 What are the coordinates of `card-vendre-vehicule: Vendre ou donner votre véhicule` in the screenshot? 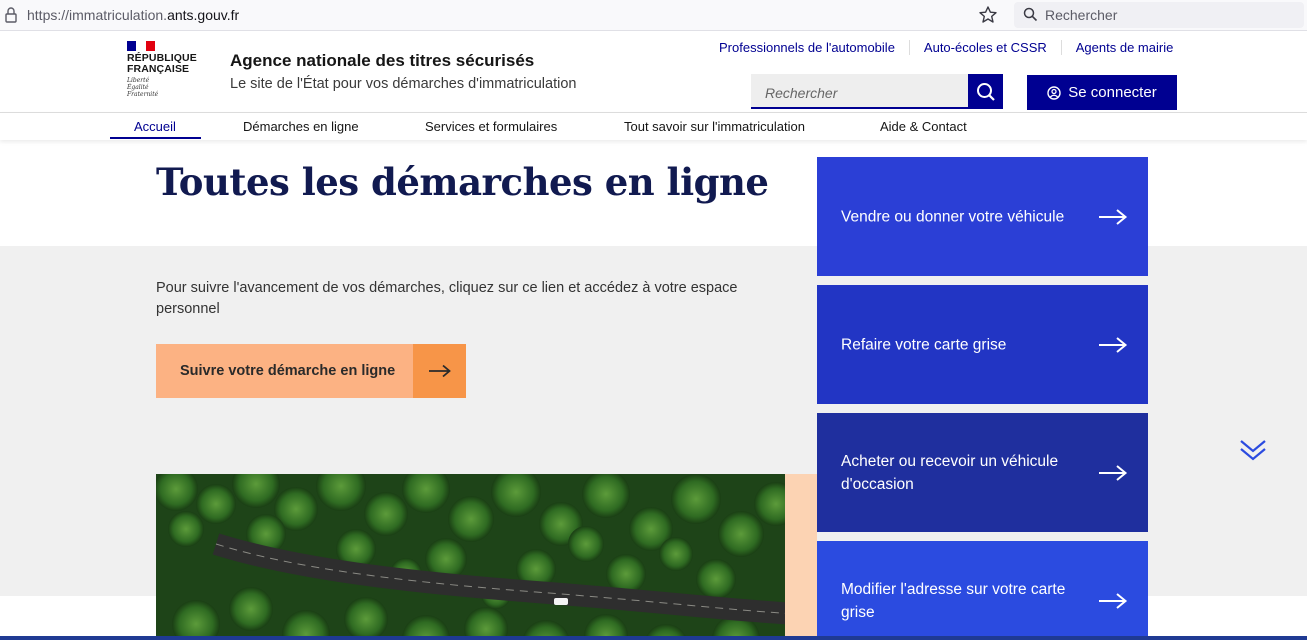 It's located at (982, 216).